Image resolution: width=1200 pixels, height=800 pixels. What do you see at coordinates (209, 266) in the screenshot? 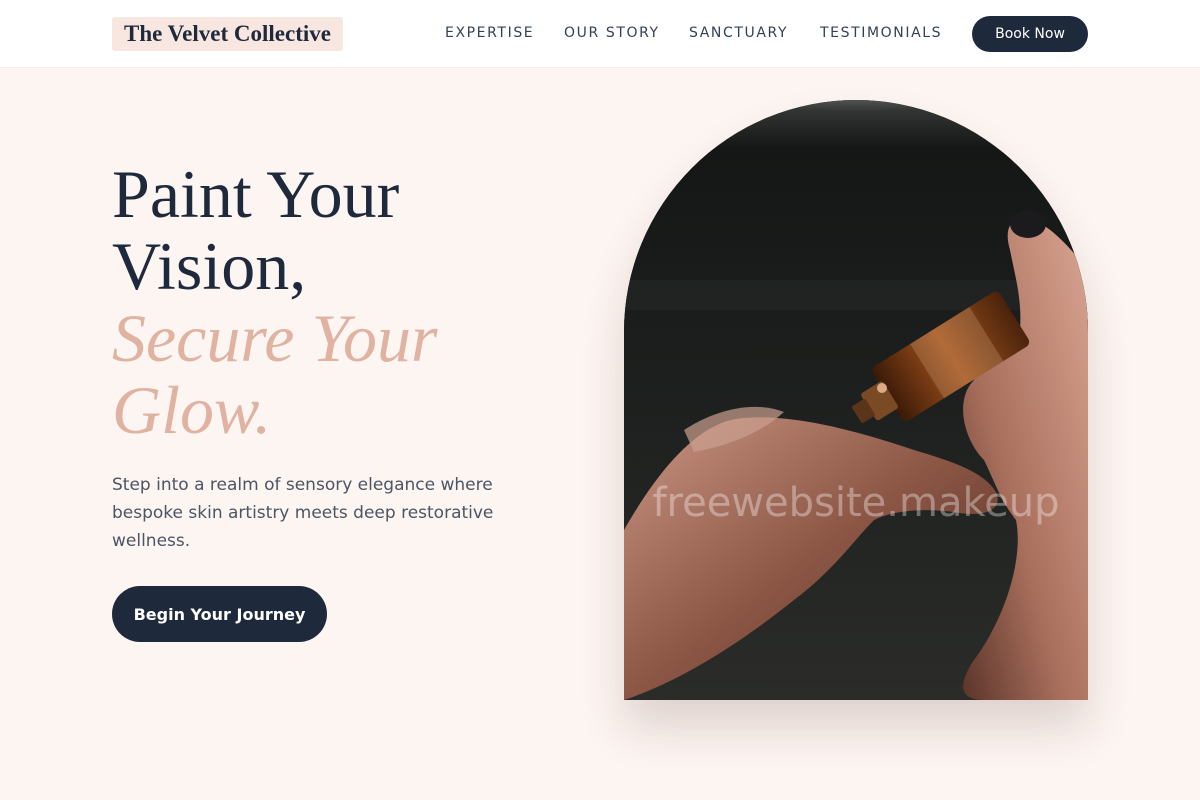
I see `hero-title-line-2: Vision,` at bounding box center [209, 266].